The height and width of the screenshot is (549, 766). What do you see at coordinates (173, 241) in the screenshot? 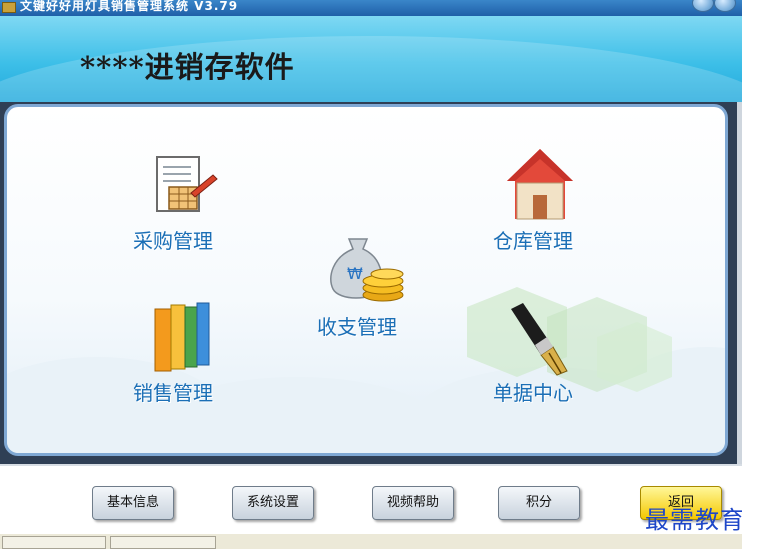
I see `module-label: 采购管理` at bounding box center [173, 241].